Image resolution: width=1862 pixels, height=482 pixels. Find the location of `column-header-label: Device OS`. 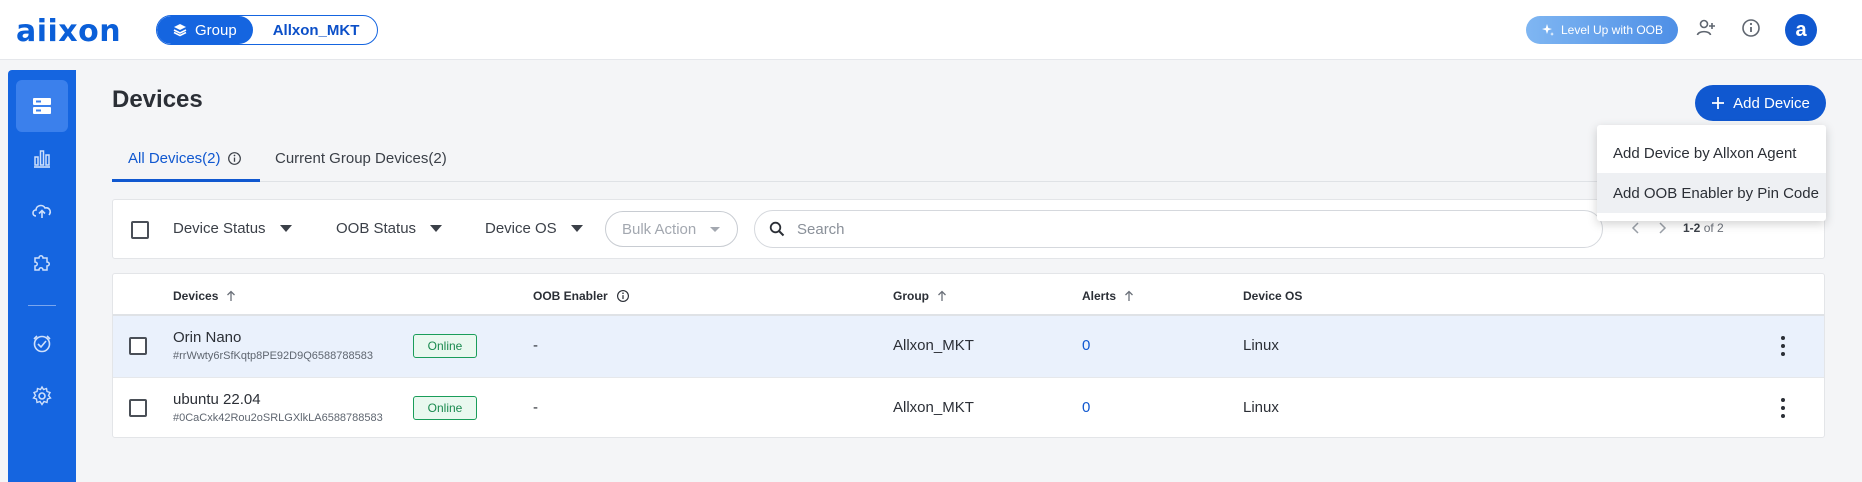

column-header-label: Device OS is located at coordinates (1273, 296).